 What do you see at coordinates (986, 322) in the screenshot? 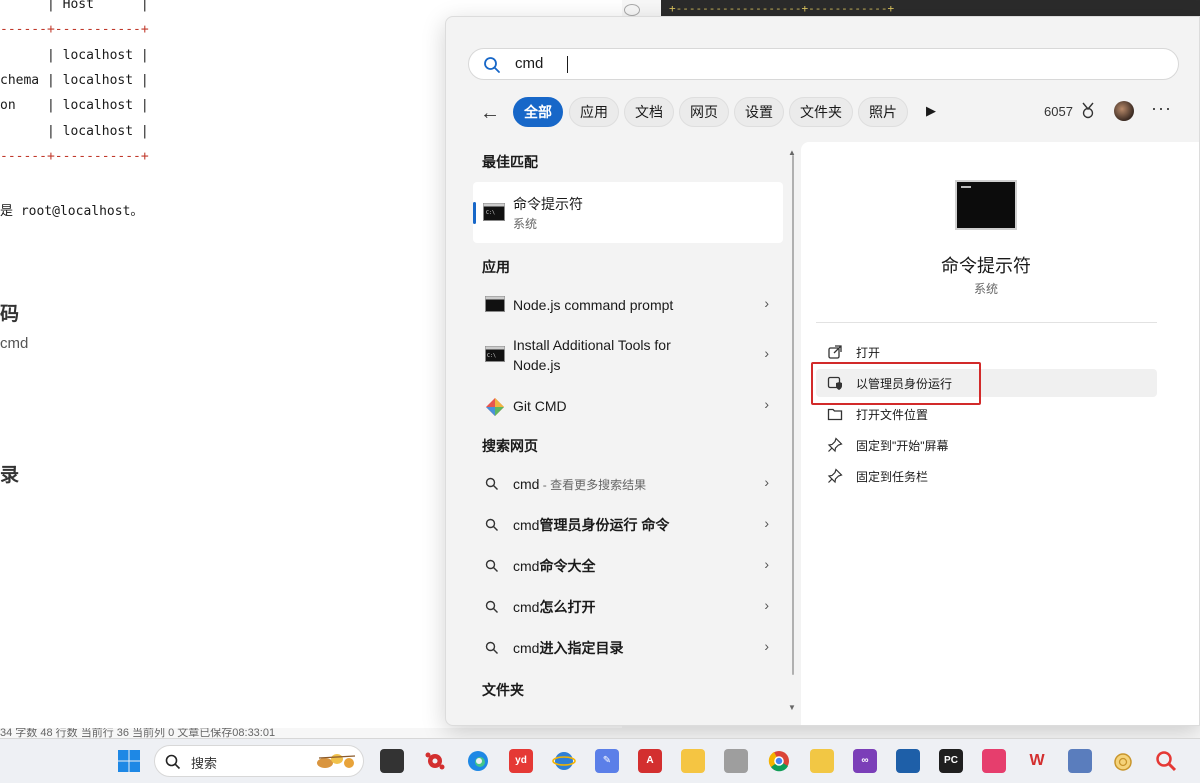
I see `divider` at bounding box center [986, 322].